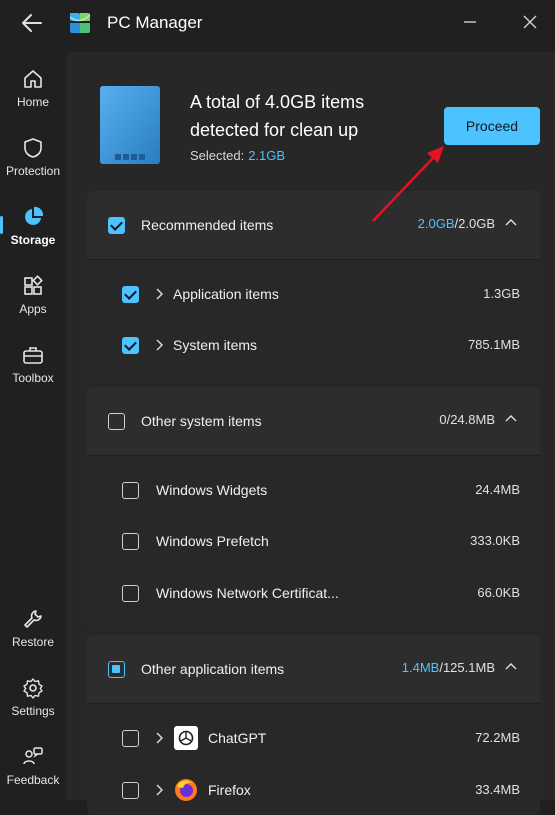 This screenshot has height=815, width=555. I want to click on proceed-button: Proceed, so click(492, 126).